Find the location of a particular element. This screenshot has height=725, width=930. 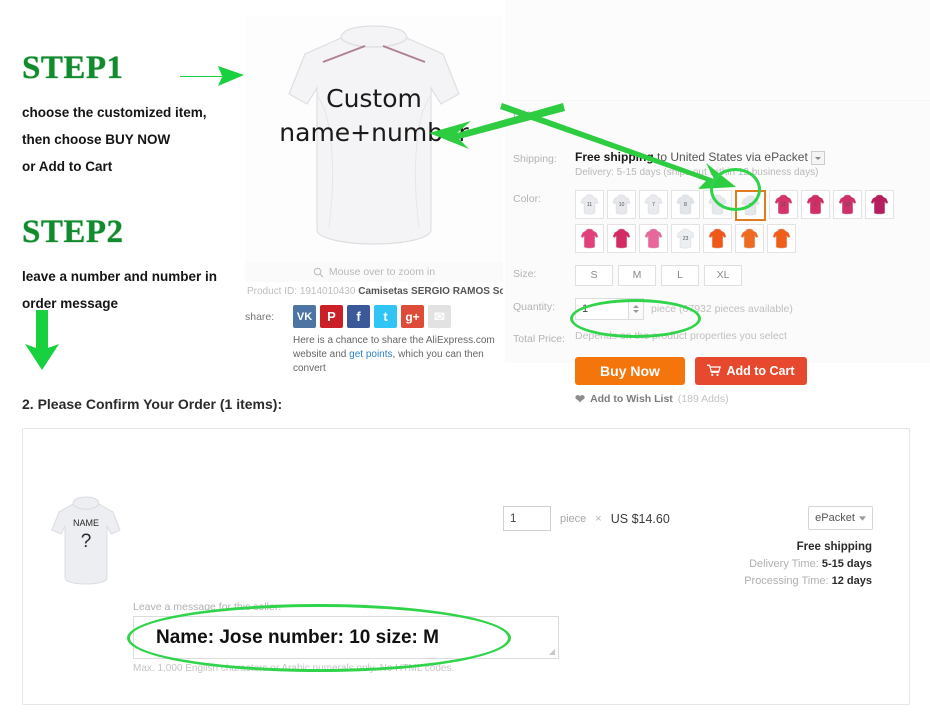

product-id-label: Product ID: is located at coordinates (272, 291).